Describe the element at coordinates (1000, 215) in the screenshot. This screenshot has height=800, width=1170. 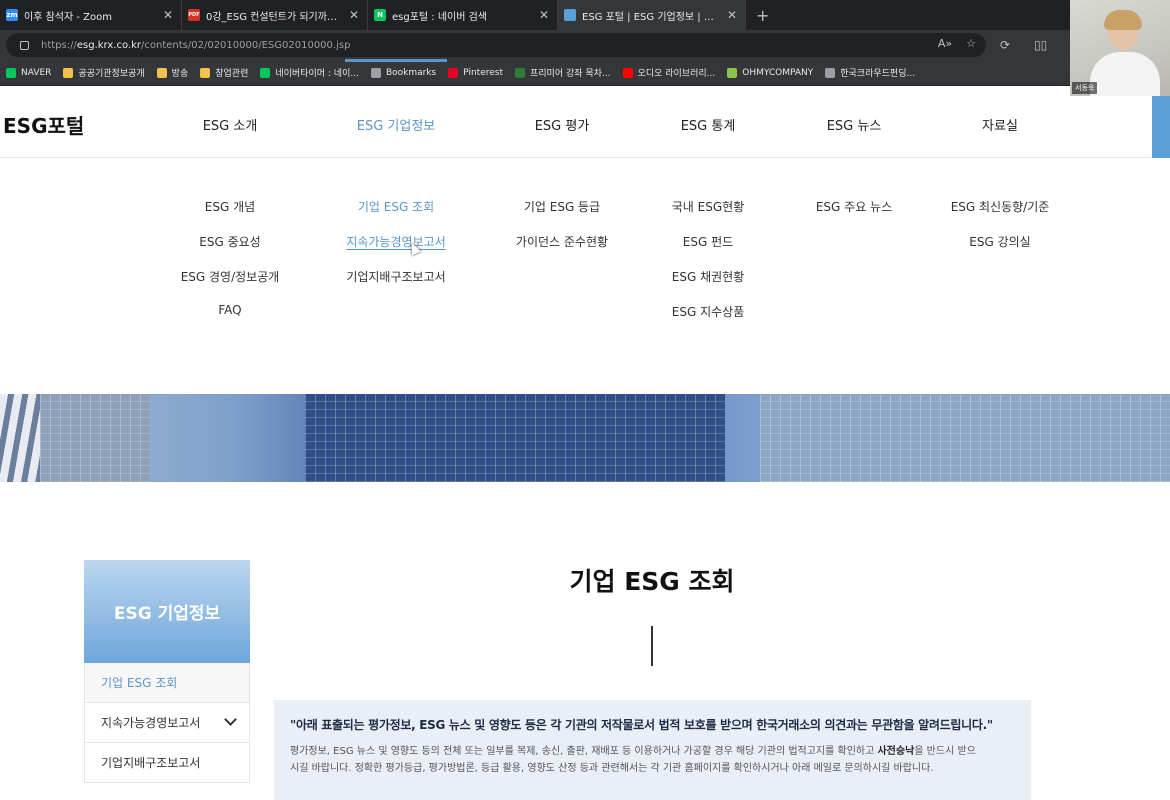
I see `menu-item: ESG 최신동향/기준` at that location.